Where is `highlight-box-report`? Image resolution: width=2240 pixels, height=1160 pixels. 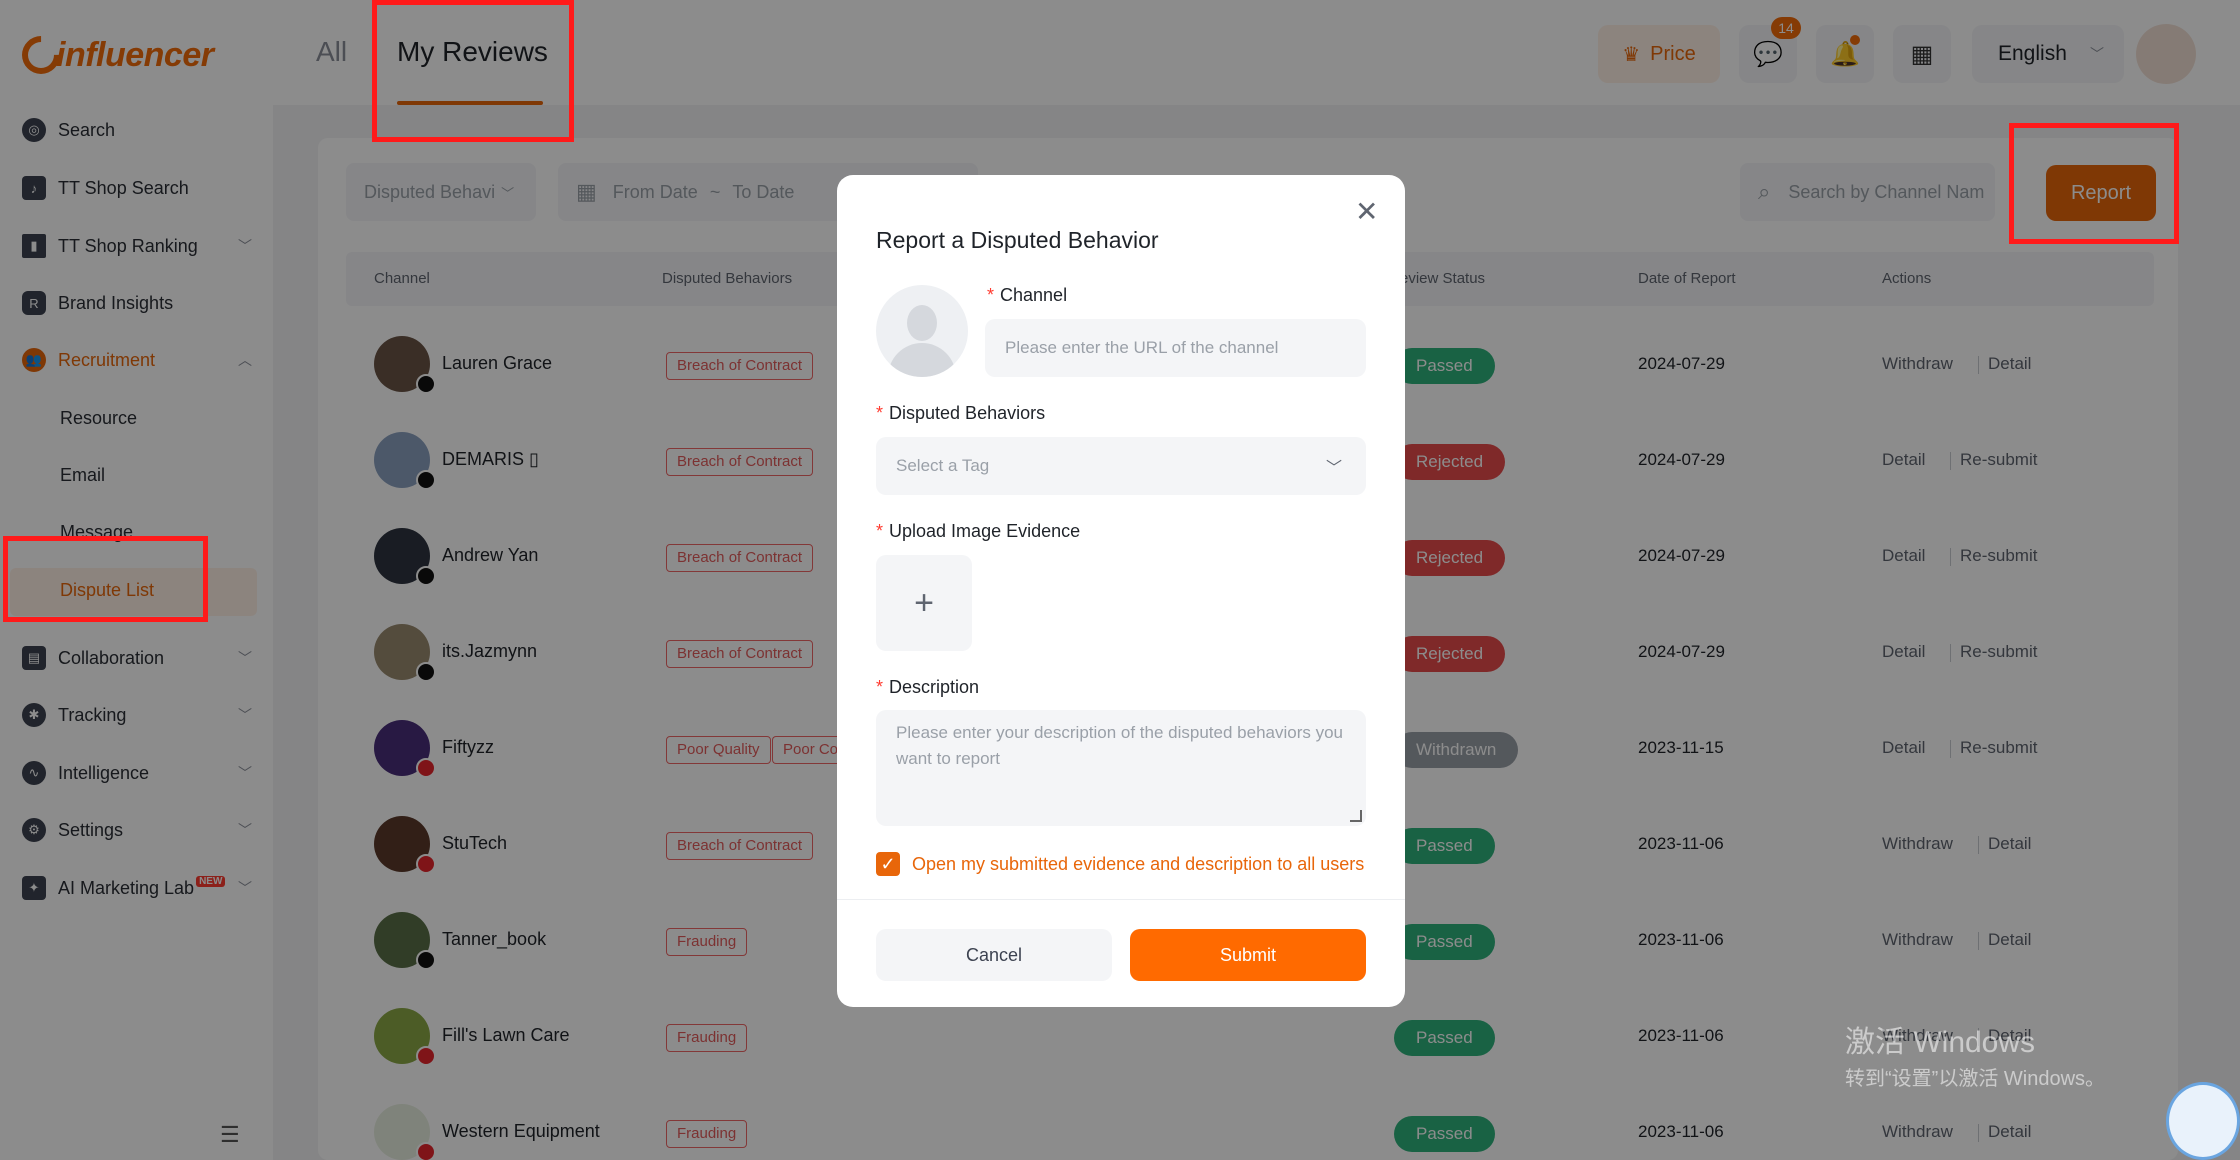 highlight-box-report is located at coordinates (2094, 183).